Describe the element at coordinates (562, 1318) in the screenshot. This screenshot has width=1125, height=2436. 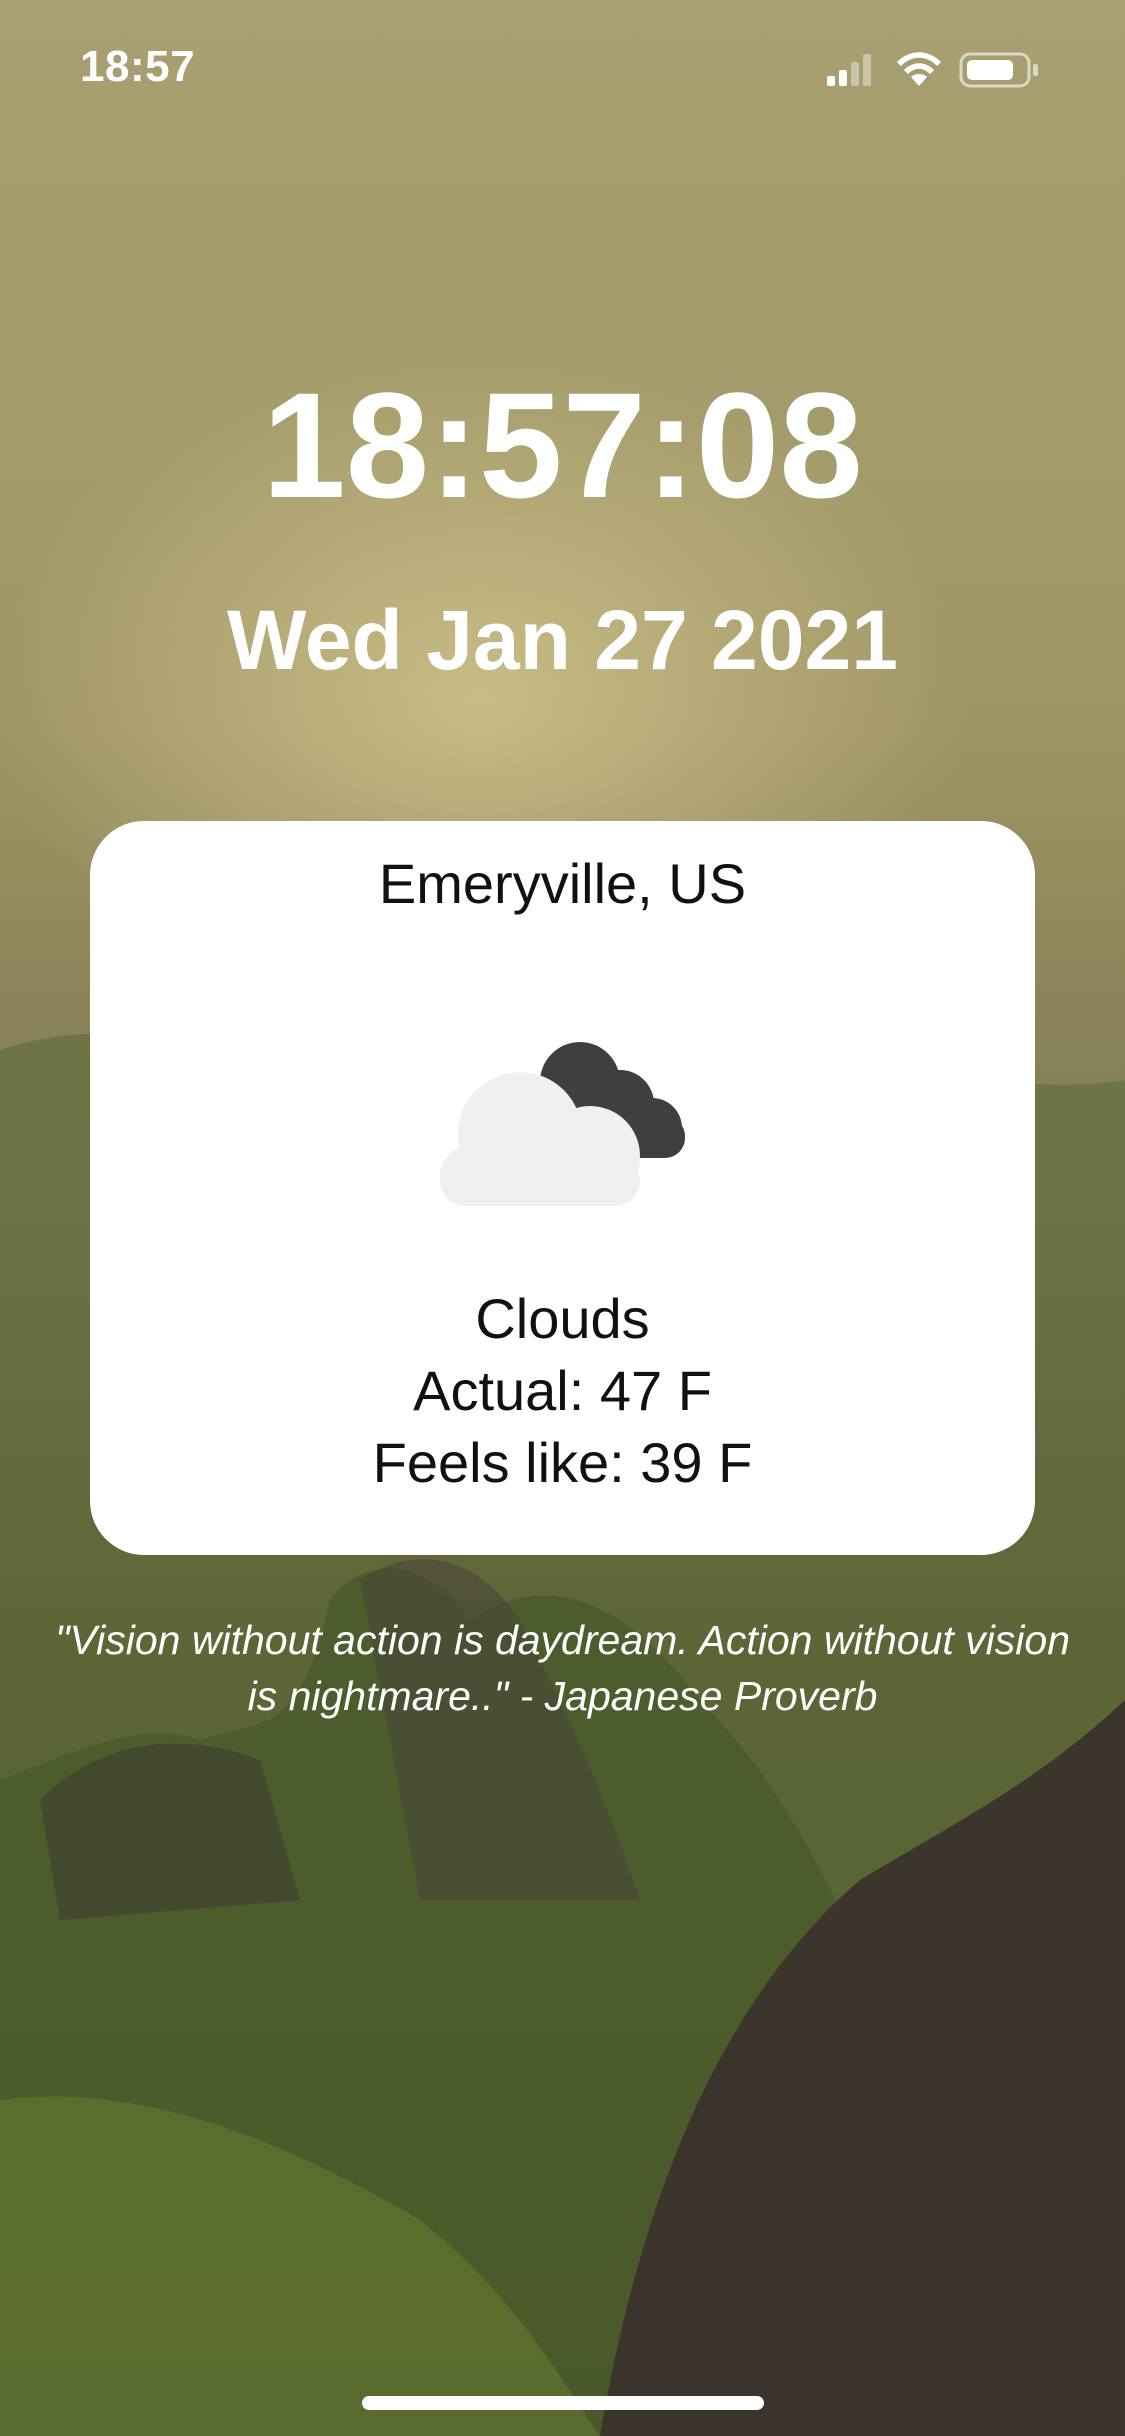
I see `weather-condition: Clouds` at that location.